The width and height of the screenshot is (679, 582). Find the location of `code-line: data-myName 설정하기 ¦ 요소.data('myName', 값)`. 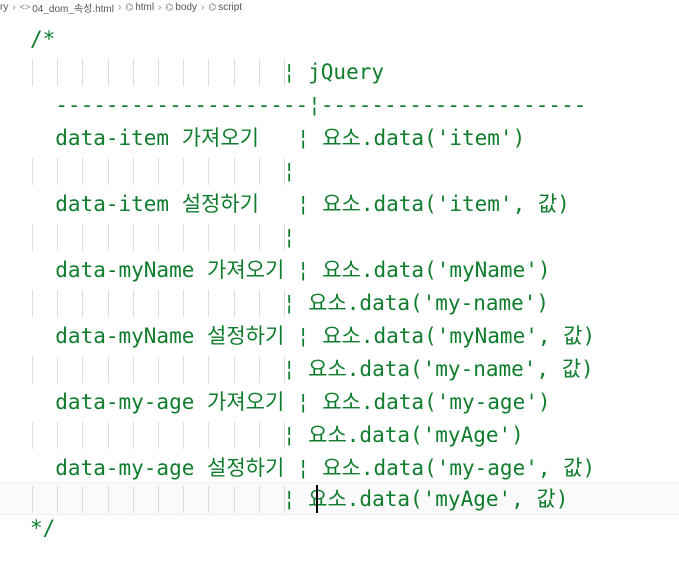

code-line: data-myName 설정하기 ¦ 요소.data('myName', 값) is located at coordinates (339, 336).